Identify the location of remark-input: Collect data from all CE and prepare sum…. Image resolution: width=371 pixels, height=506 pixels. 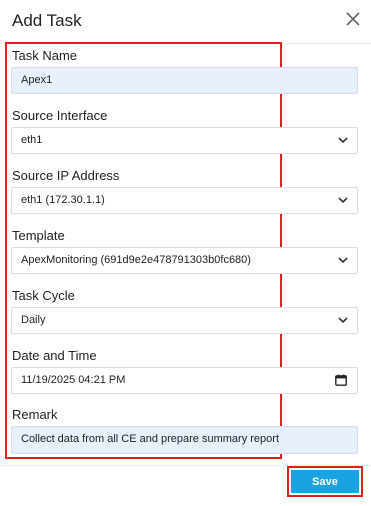
(184, 440).